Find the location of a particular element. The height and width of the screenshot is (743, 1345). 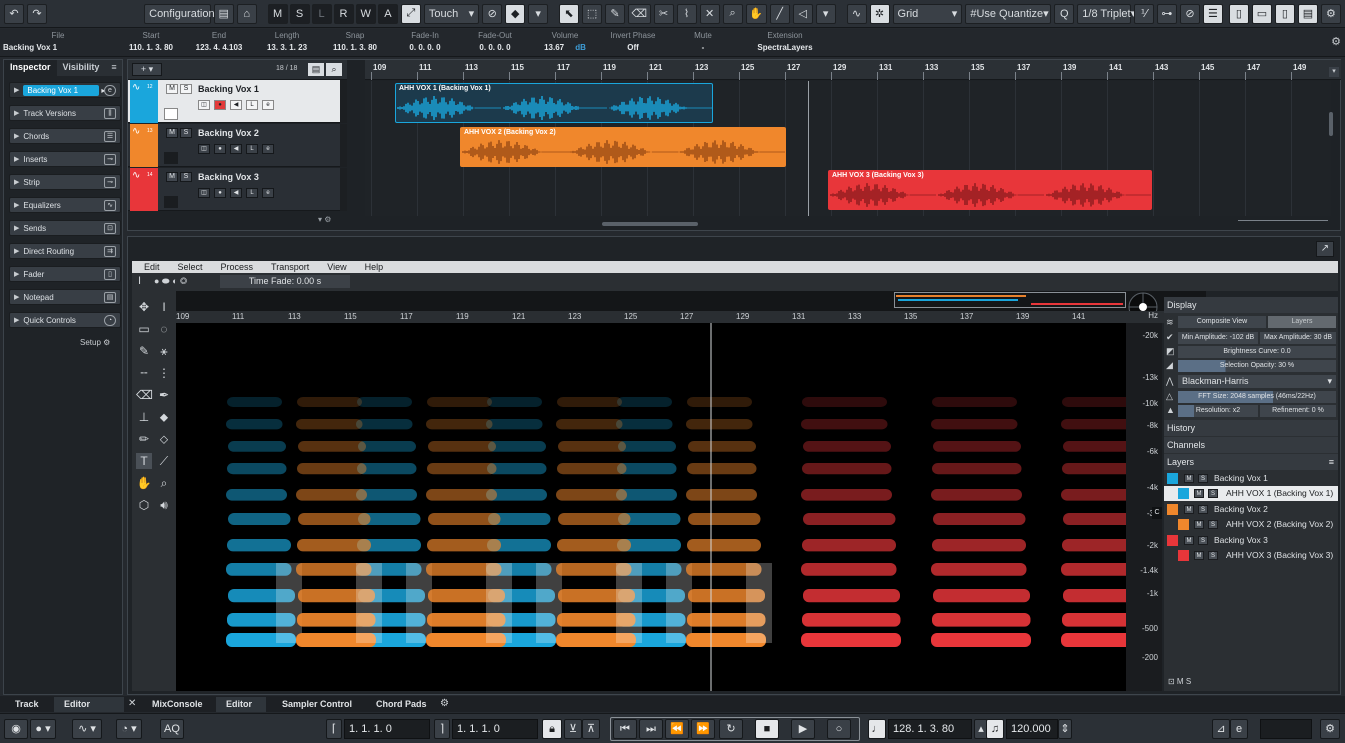

mute-mode-button: M is located at coordinates (277, 13).